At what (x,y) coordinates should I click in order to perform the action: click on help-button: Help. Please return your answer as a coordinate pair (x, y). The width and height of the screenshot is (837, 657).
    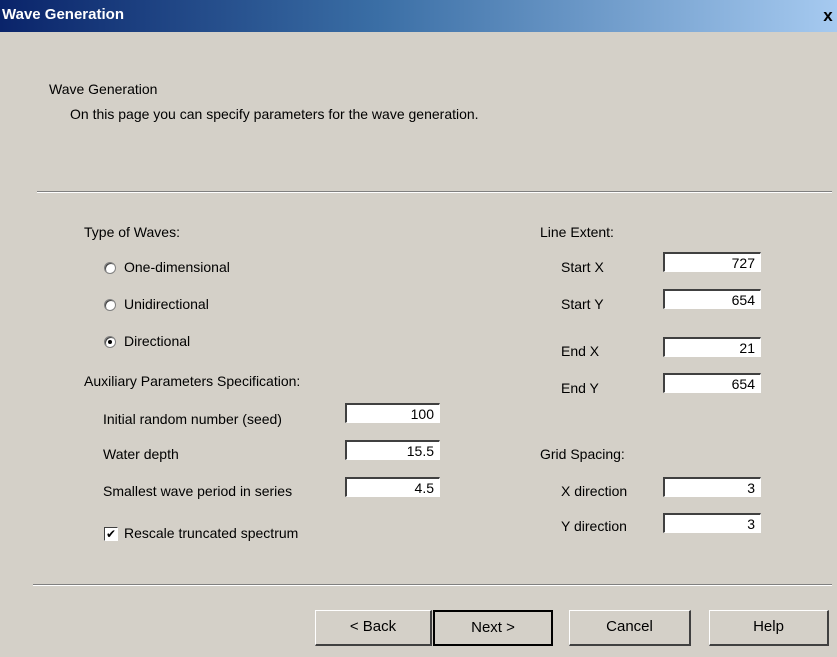
    Looking at the image, I should click on (769, 628).